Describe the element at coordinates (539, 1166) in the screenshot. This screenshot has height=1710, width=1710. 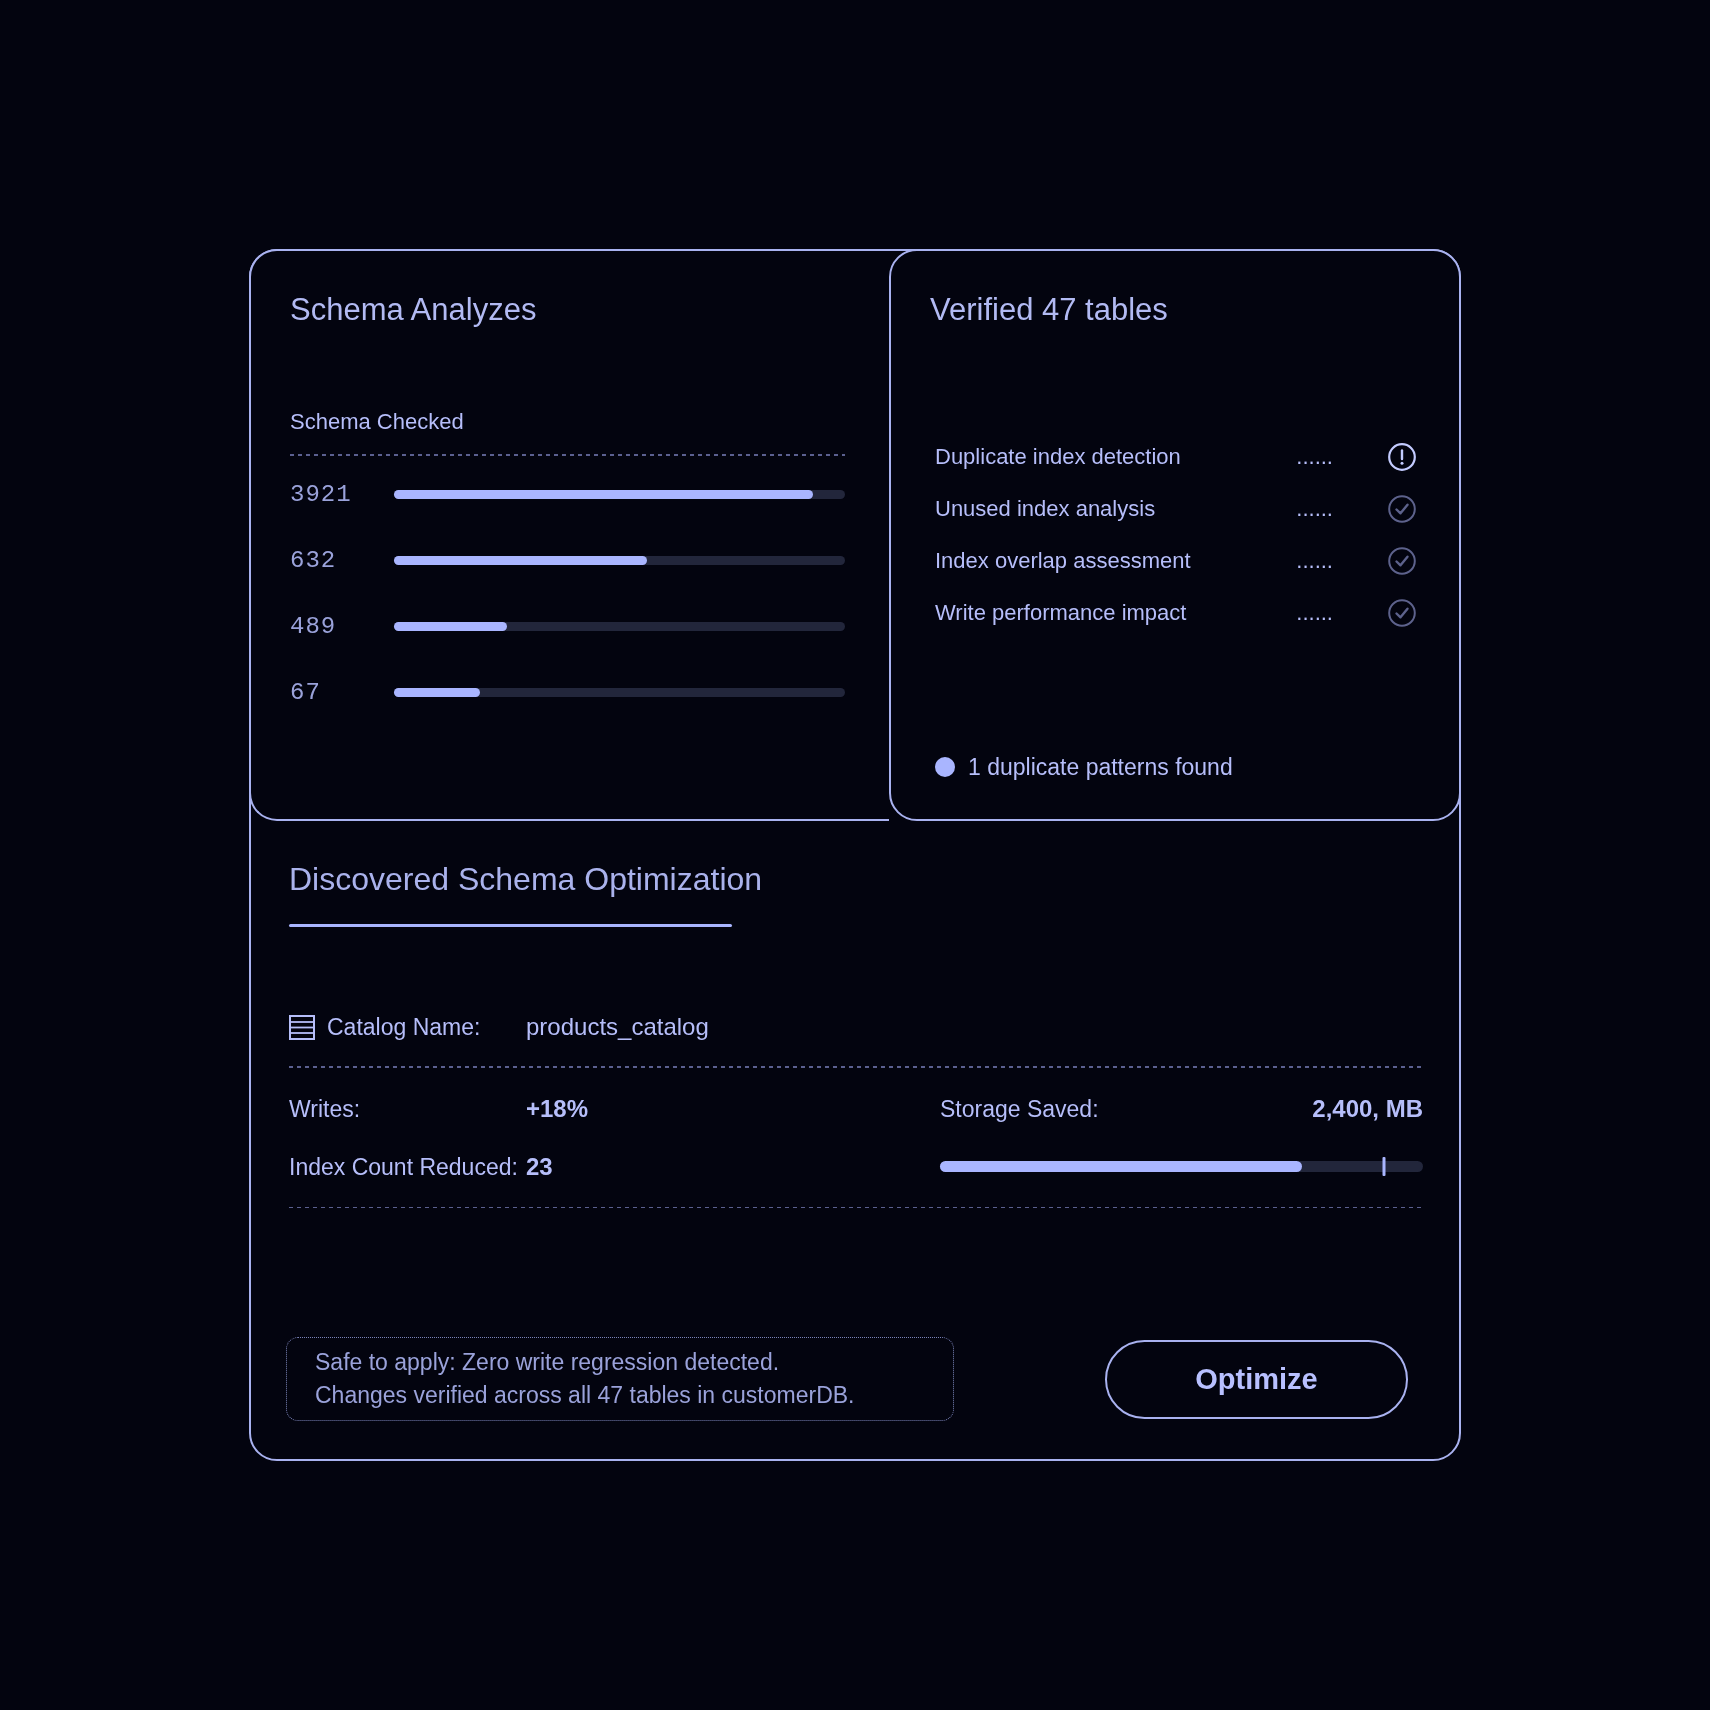
I see `stat-value: 23` at that location.